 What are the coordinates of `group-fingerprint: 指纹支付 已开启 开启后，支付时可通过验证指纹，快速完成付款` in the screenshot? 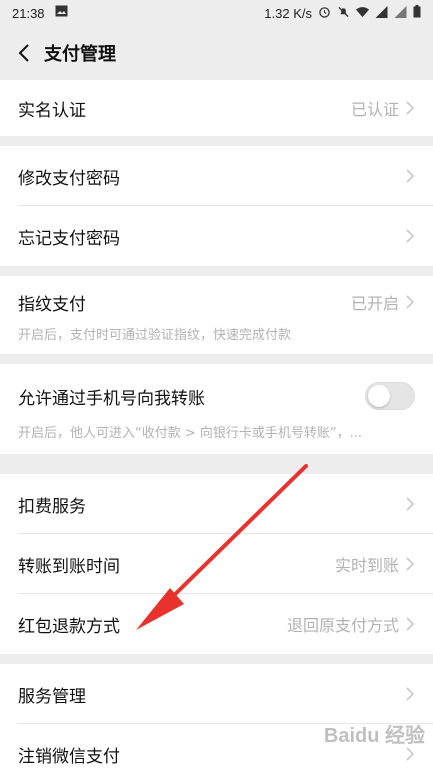 It's located at (216, 315).